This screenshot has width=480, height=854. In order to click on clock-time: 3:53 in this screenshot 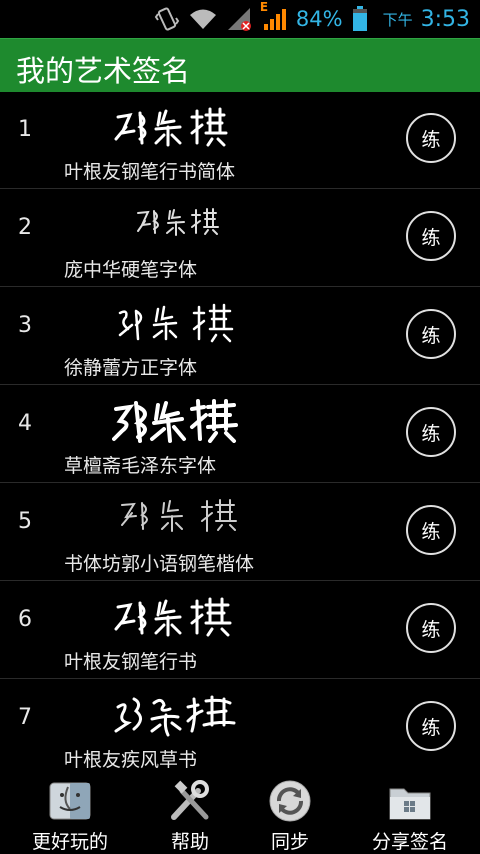, I will do `click(445, 19)`.